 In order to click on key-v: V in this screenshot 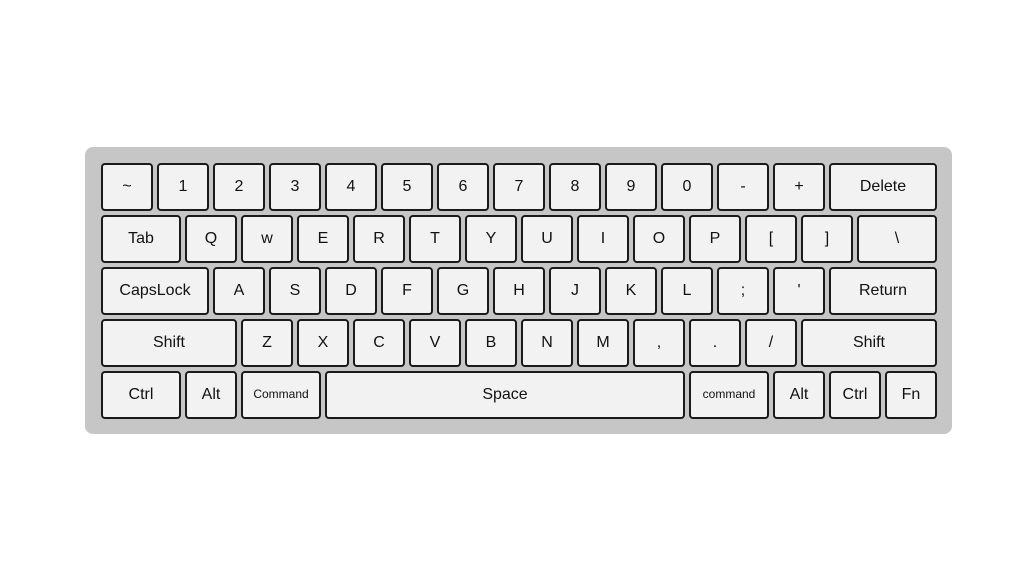, I will do `click(435, 343)`.